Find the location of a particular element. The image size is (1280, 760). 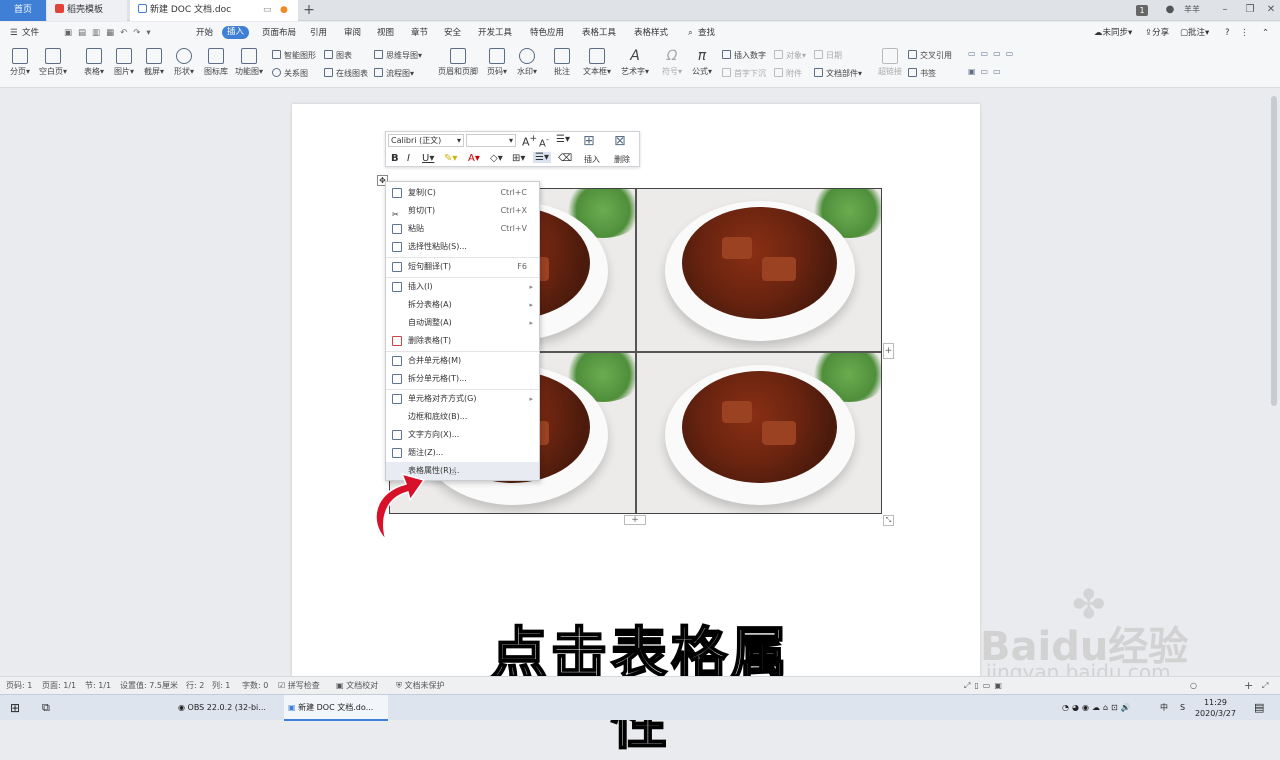

system-clock: 11:29 2020/3/27 is located at coordinates (1215, 708).